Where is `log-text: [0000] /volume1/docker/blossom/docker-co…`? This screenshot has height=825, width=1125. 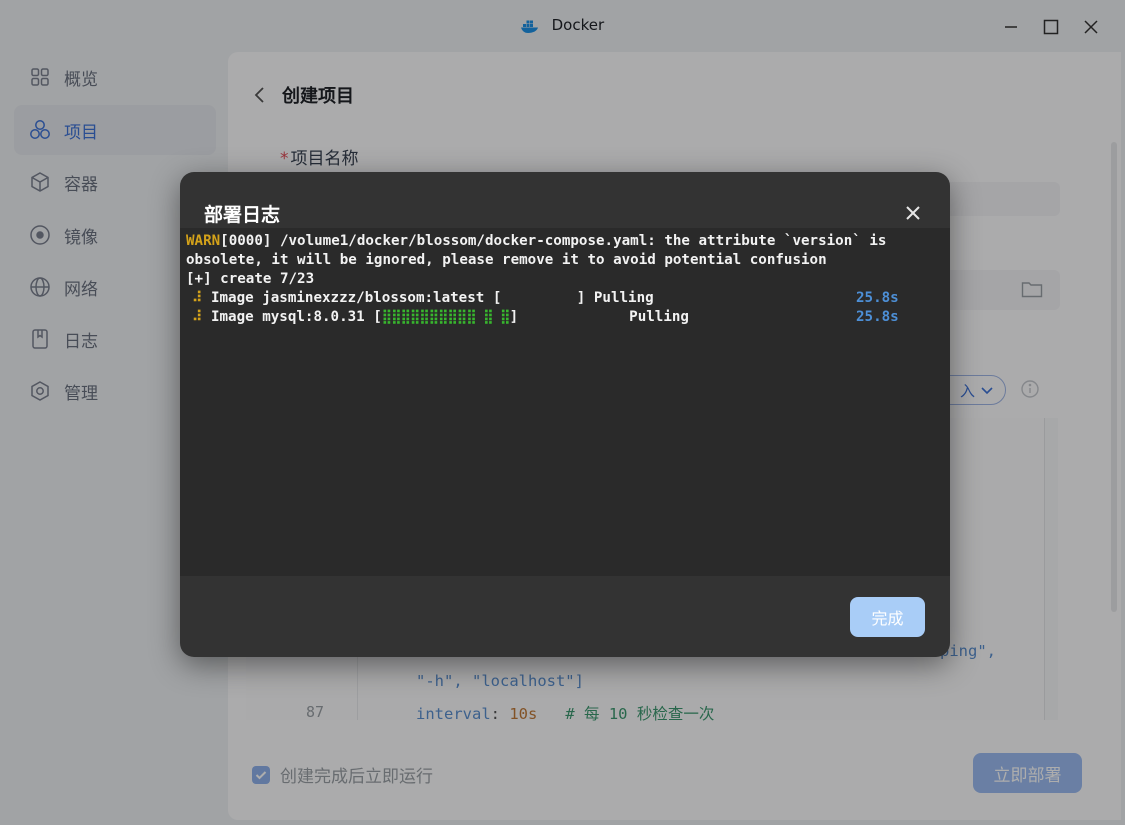
log-text: [0000] /volume1/docker/blossom/docker-co… is located at coordinates (553, 241).